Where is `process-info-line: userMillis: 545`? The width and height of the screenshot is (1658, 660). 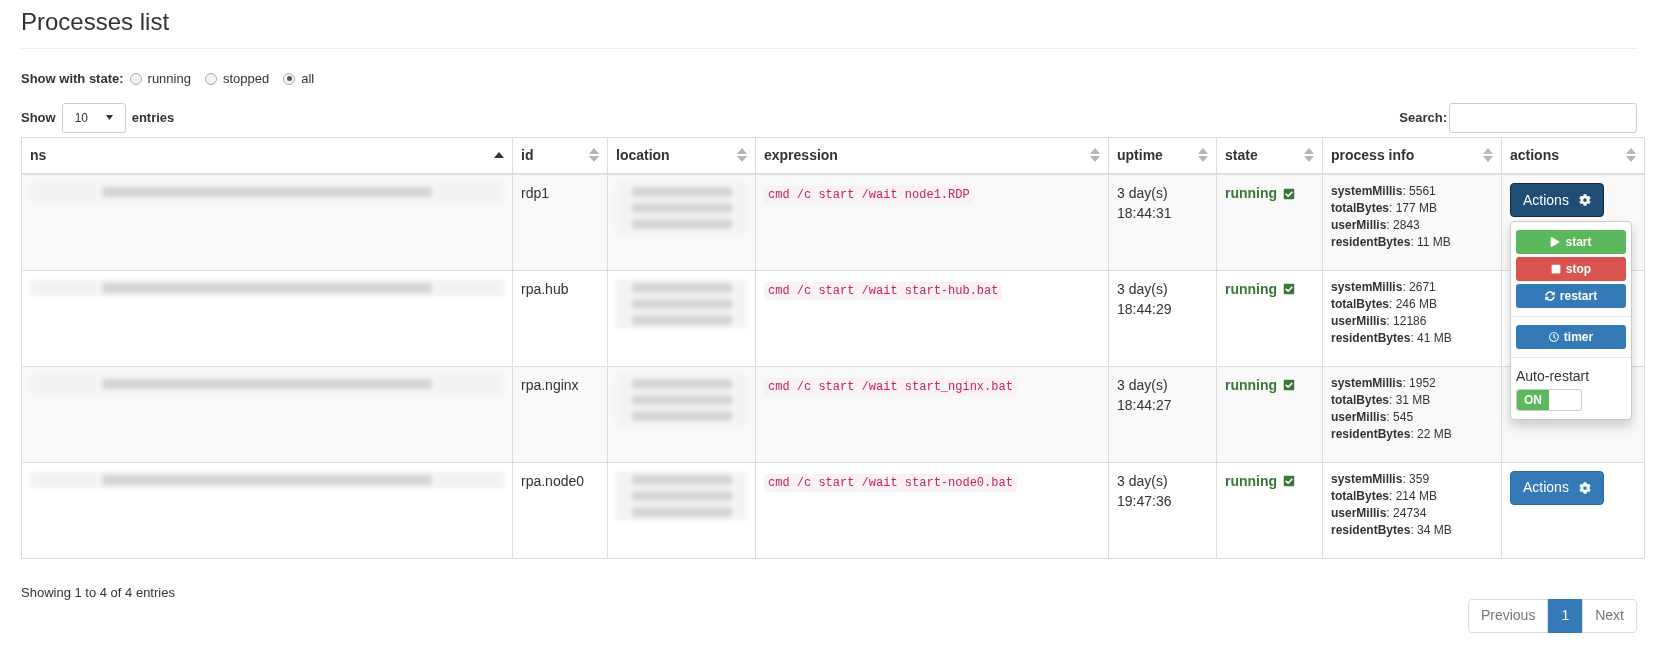
process-info-line: userMillis: 545 is located at coordinates (1372, 417).